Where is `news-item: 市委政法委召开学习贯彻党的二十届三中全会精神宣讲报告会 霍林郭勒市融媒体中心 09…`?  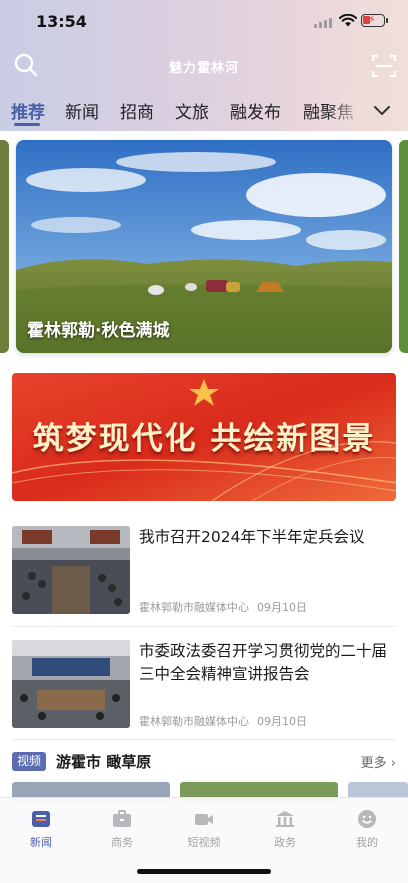
news-item: 市委政法委召开学习贯彻党的二十届三中全会精神宣讲报告会 霍林郭勒市融媒体中心 09… is located at coordinates (204, 688).